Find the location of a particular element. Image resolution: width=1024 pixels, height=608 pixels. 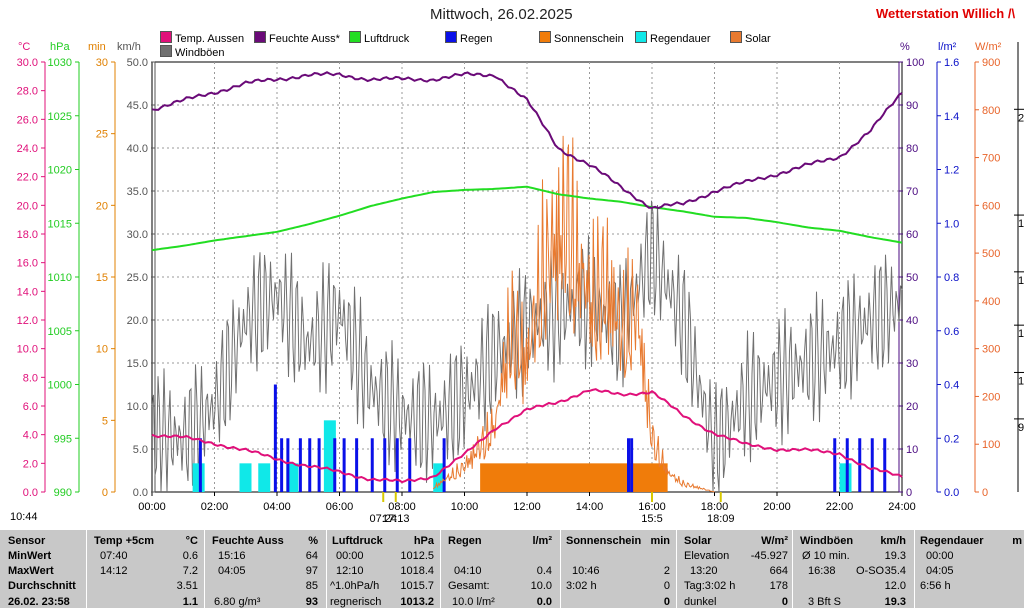

table-cell: dunkel is located at coordinates (700, 602).